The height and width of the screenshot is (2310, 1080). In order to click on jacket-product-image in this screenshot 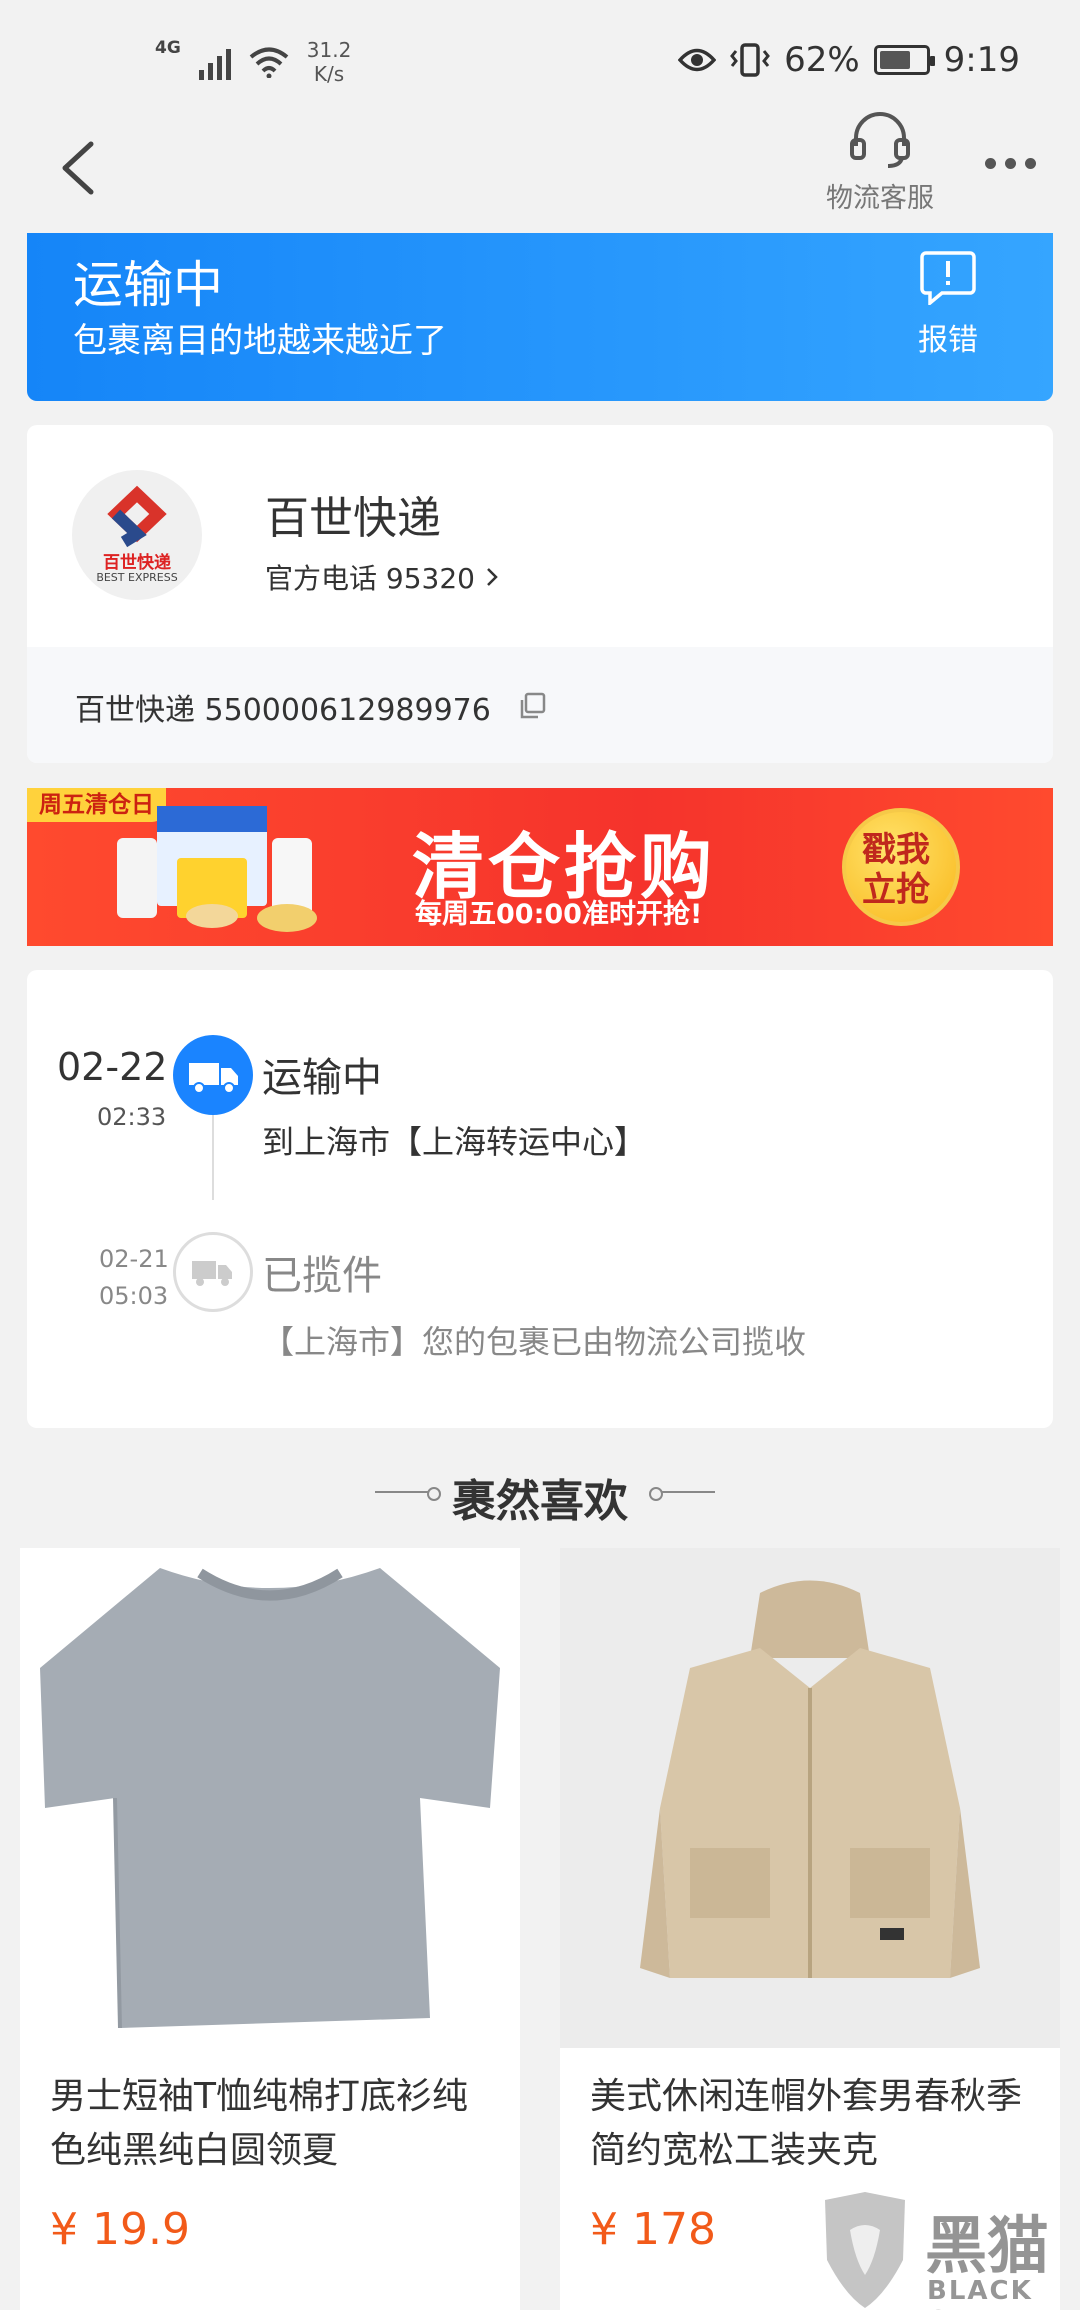, I will do `click(810, 1798)`.